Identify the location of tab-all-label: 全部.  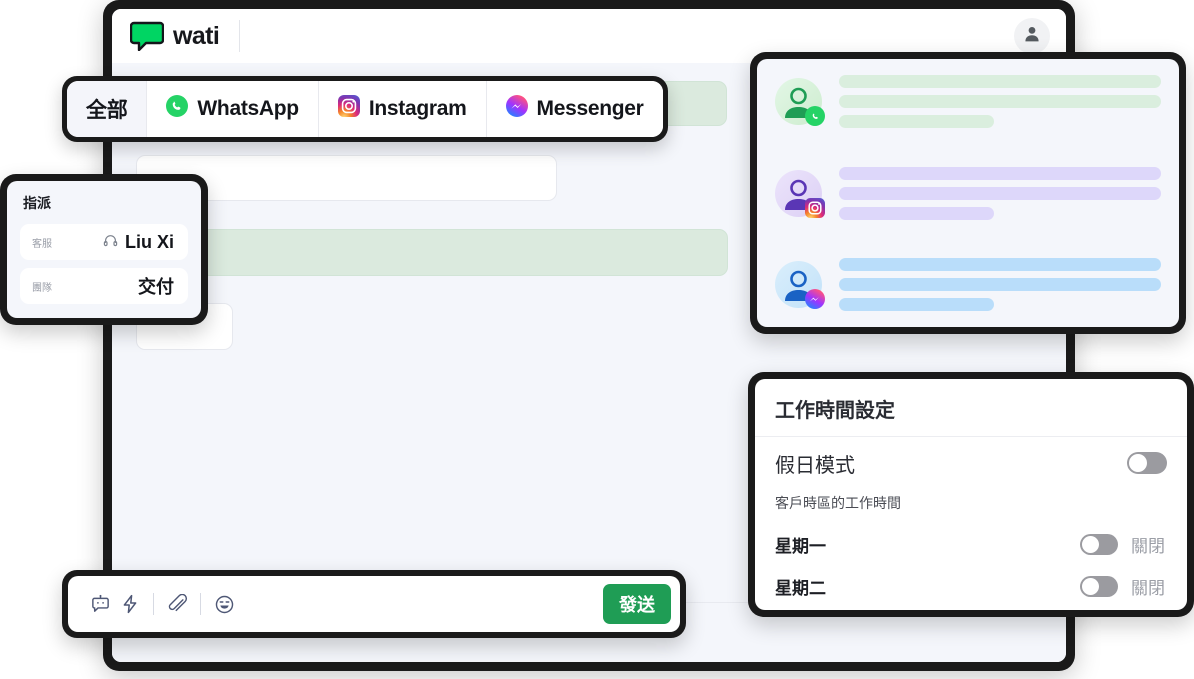
(107, 110).